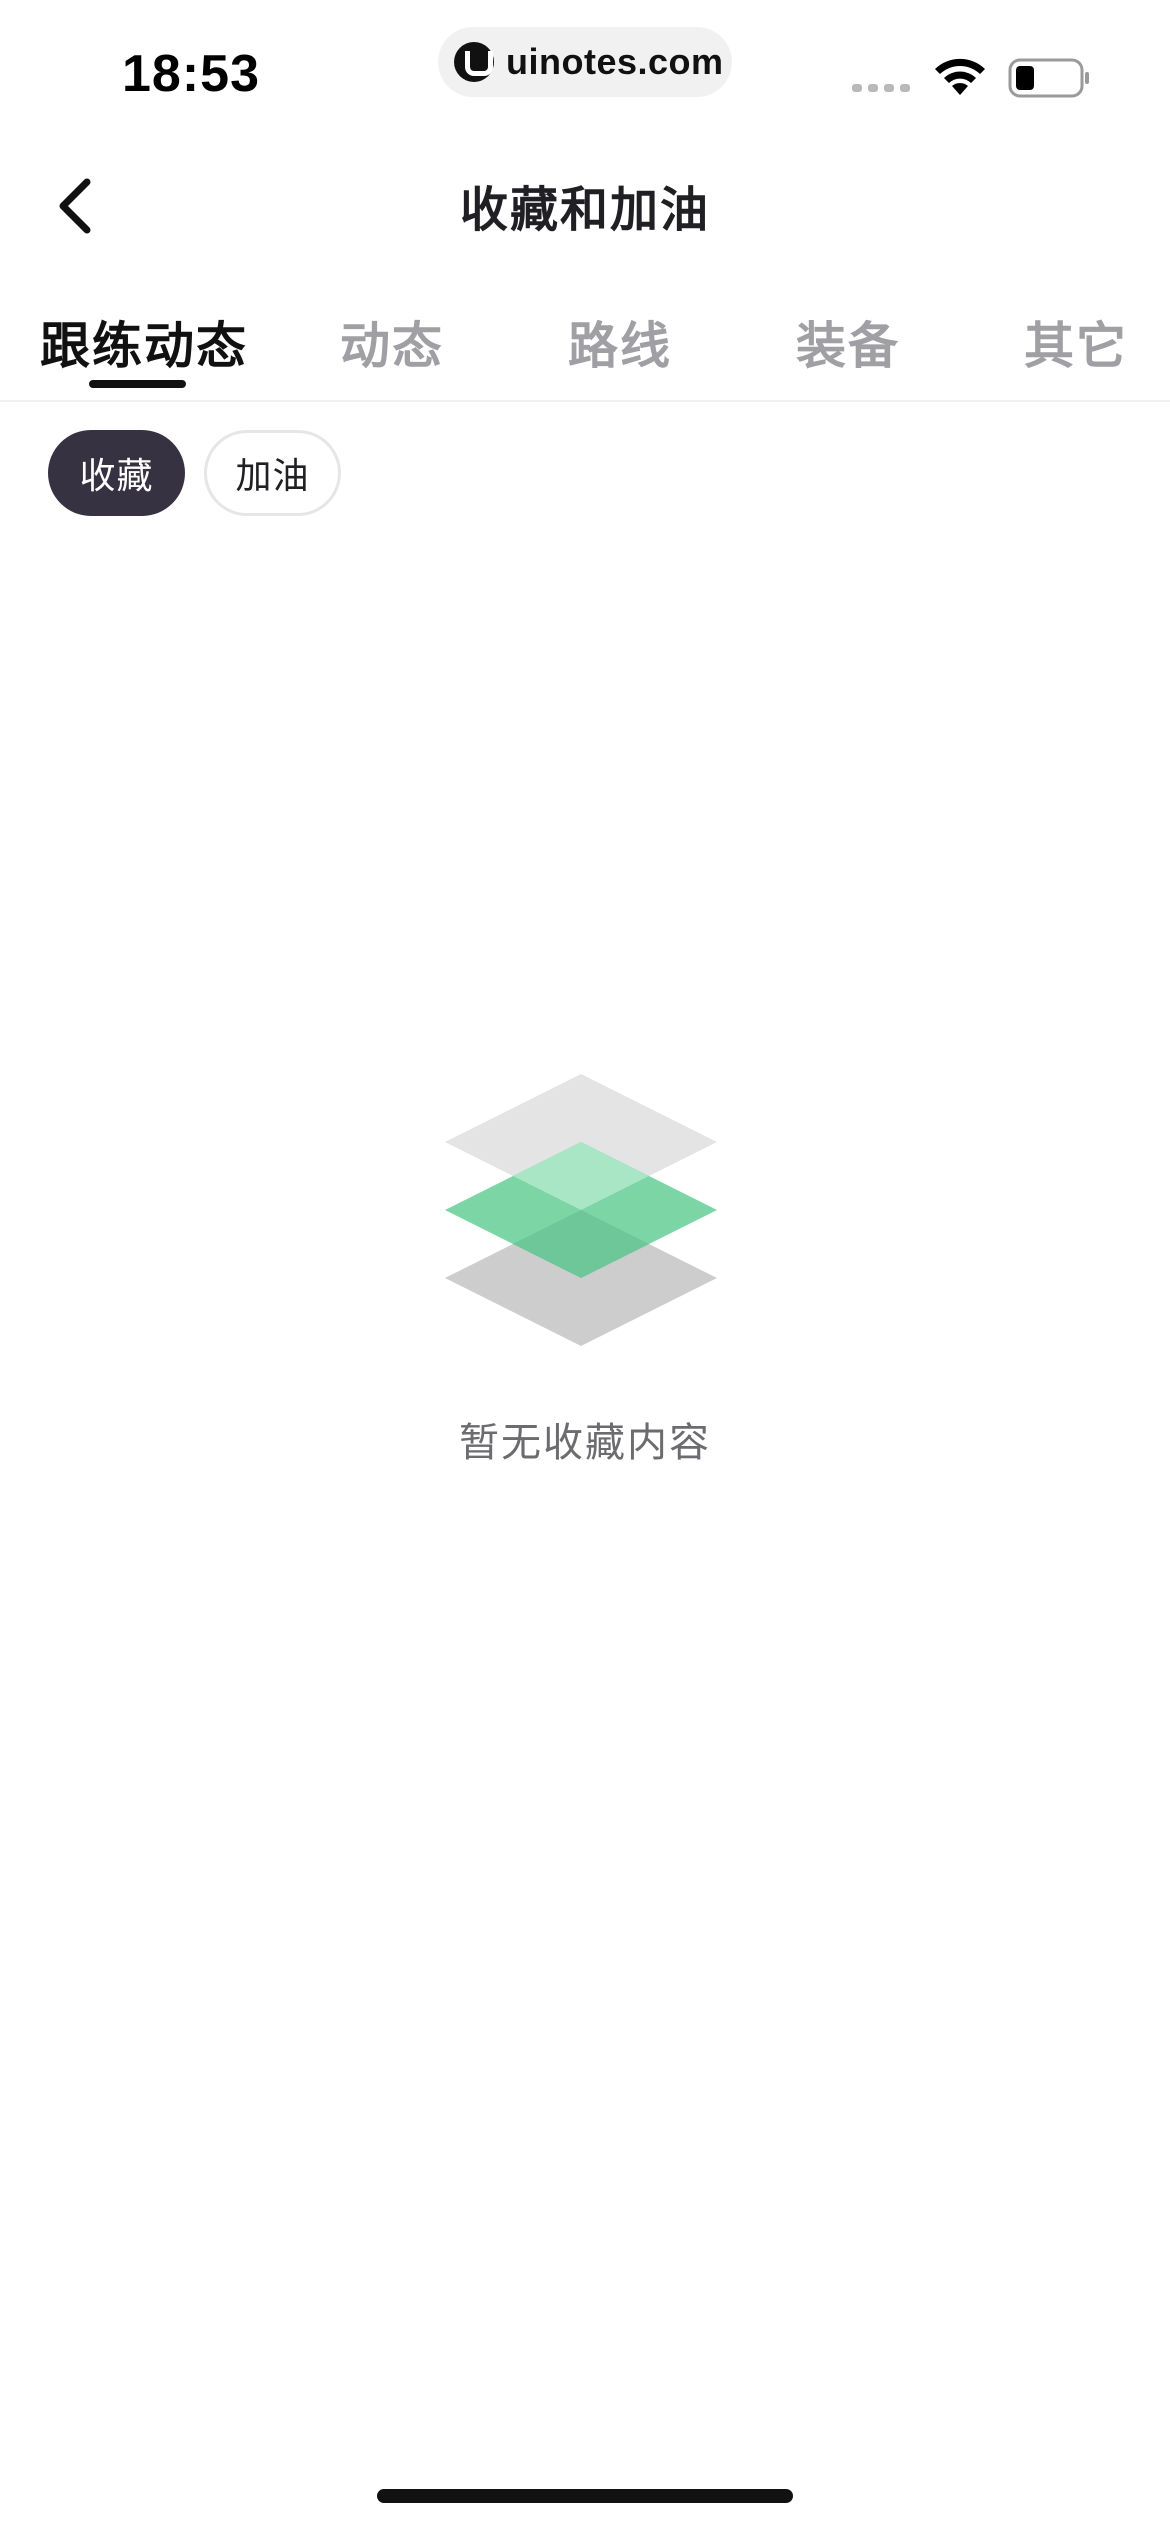  What do you see at coordinates (584, 210) in the screenshot?
I see `page-title: 收藏和加油` at bounding box center [584, 210].